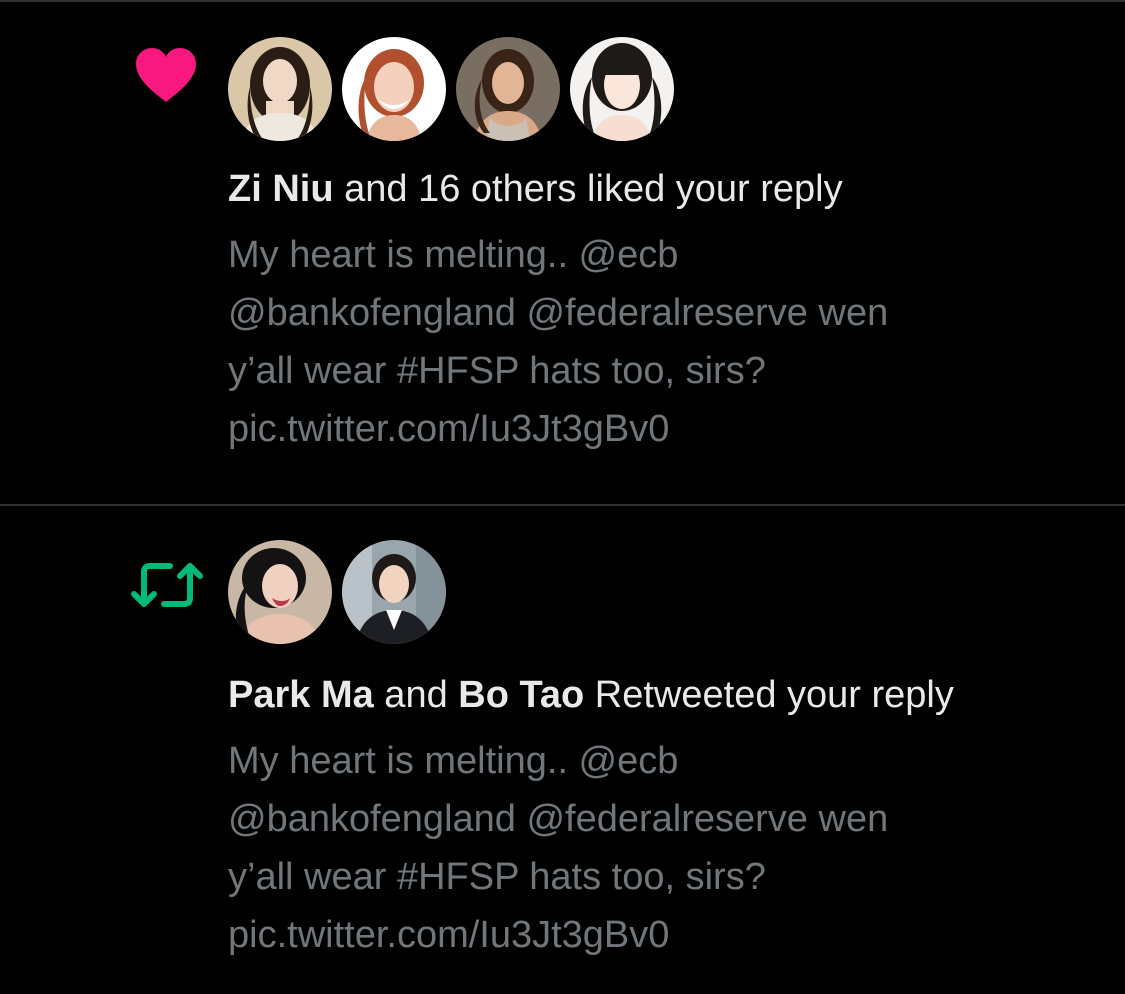  What do you see at coordinates (167, 585) in the screenshot?
I see `retweet-icon` at bounding box center [167, 585].